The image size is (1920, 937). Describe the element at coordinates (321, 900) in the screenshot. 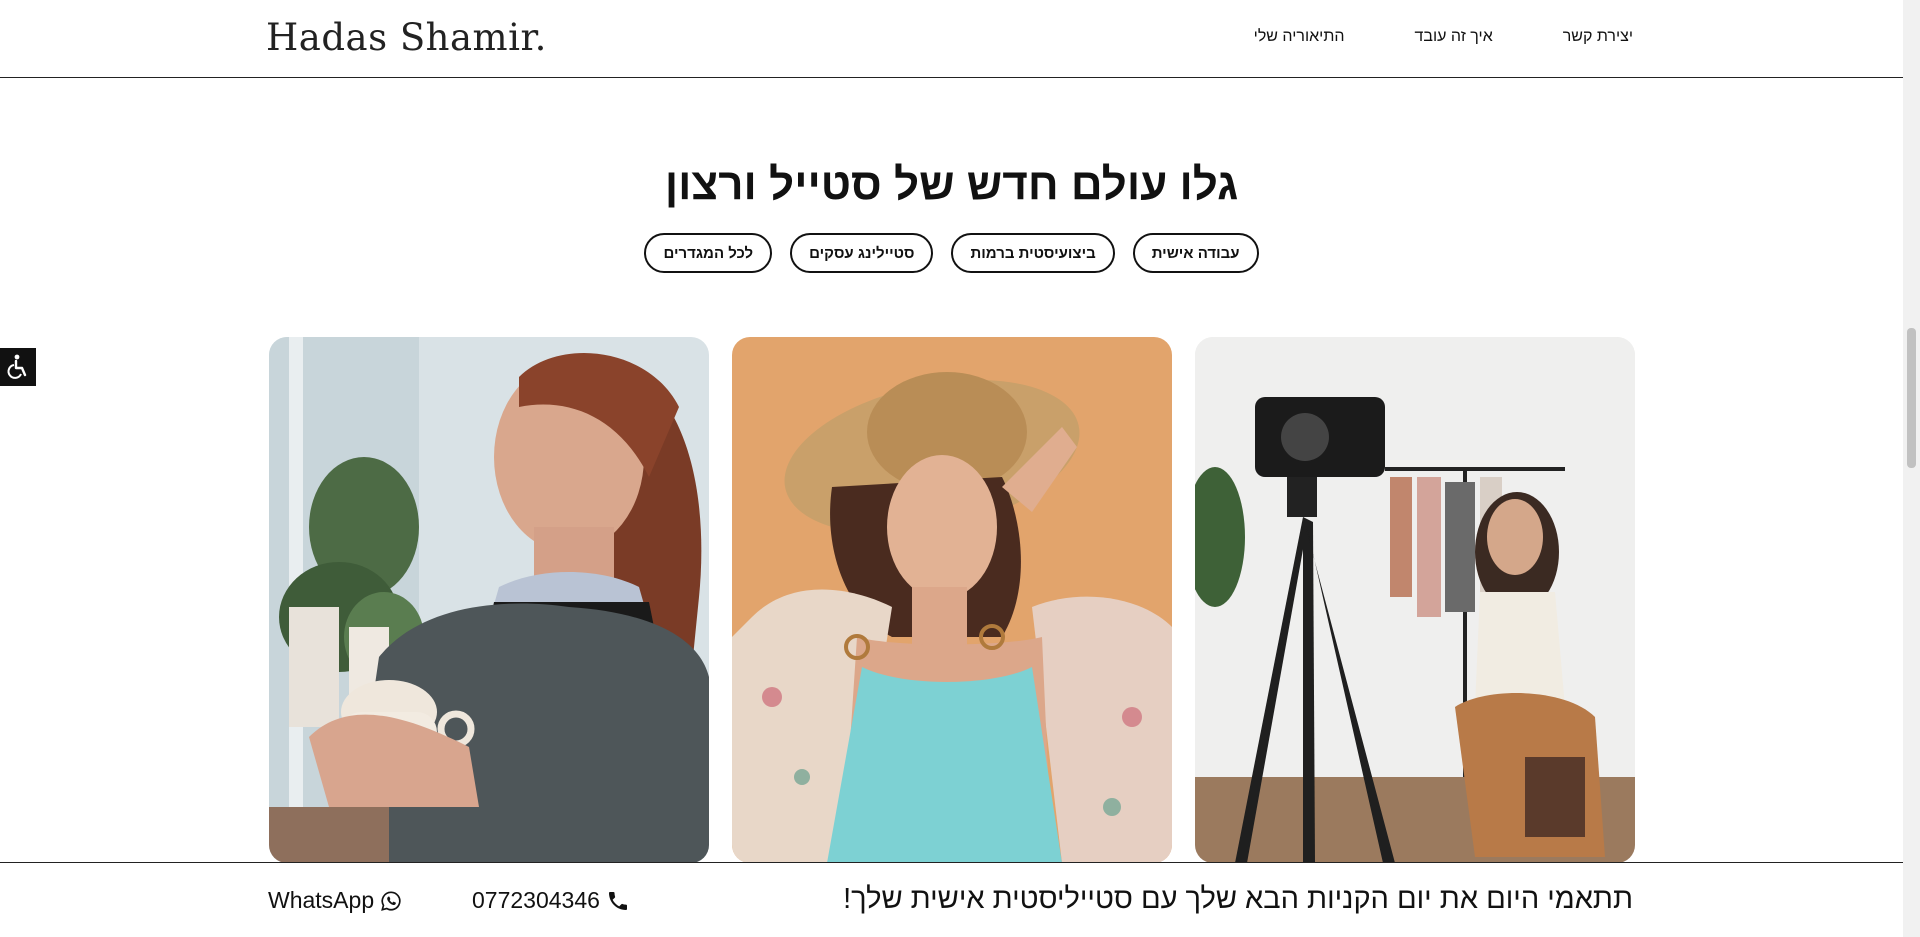

I see `whatsapp-label: WhatsApp` at that location.